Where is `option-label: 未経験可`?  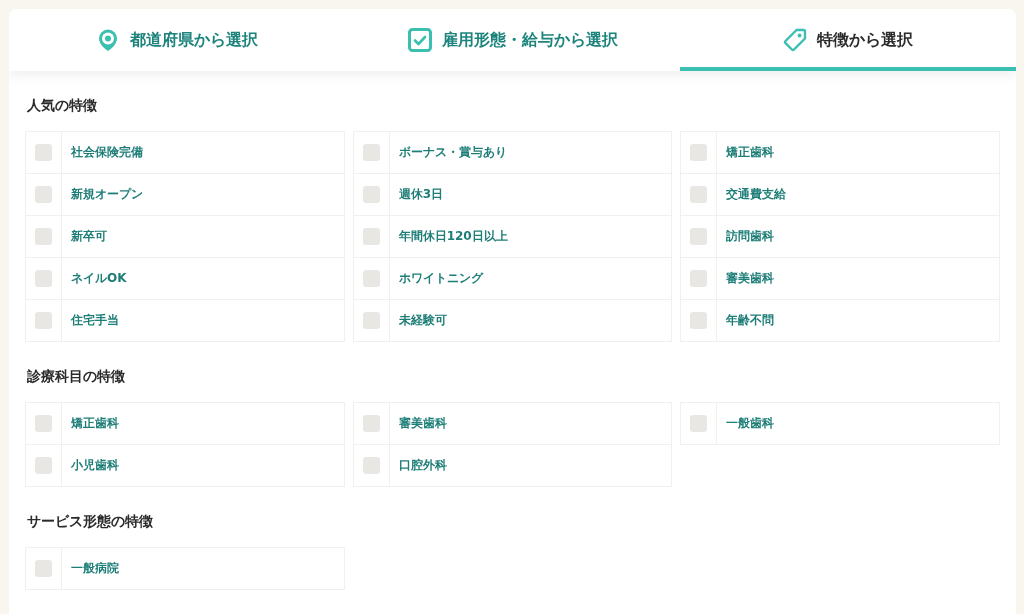
option-label: 未経験可 is located at coordinates (422, 320).